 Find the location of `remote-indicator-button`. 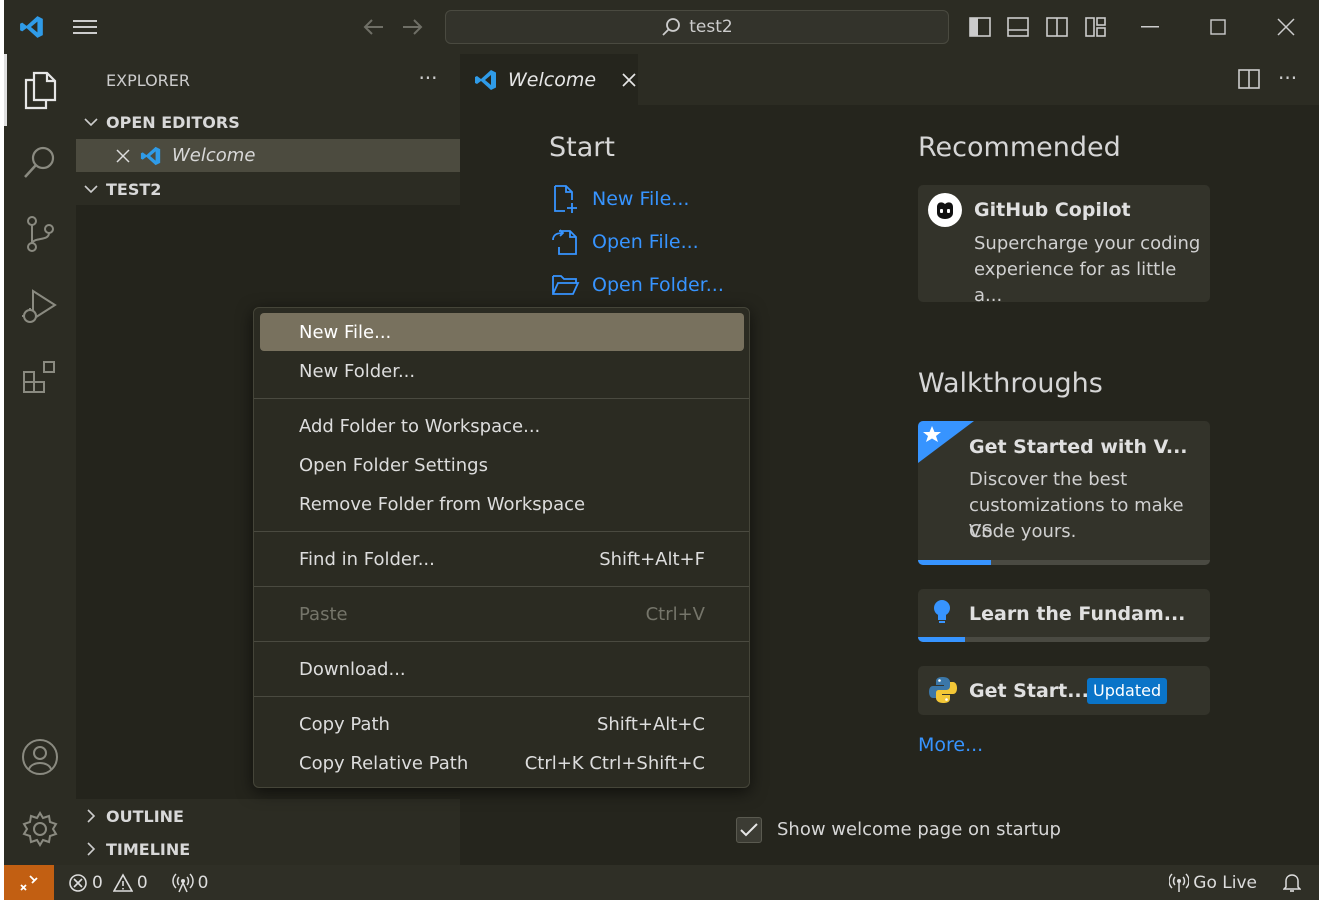

remote-indicator-button is located at coordinates (29, 882).